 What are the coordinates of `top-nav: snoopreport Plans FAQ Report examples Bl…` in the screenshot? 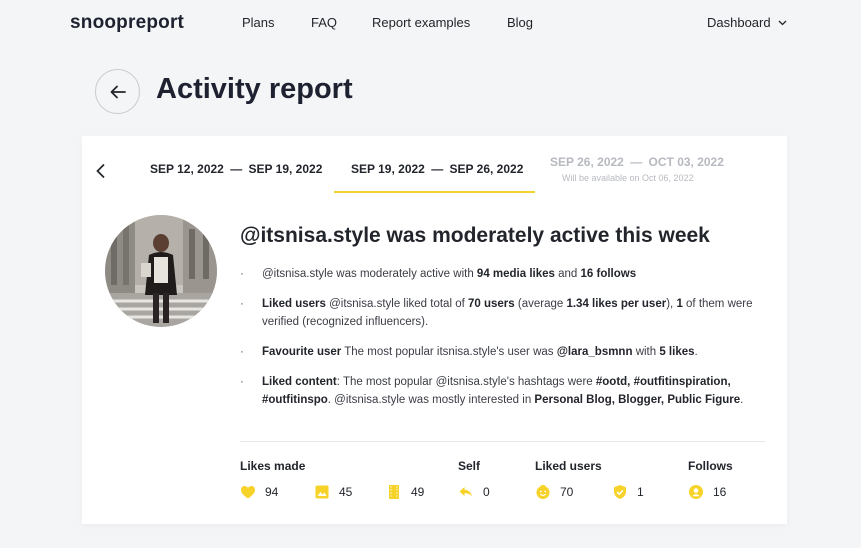 It's located at (430, 24).